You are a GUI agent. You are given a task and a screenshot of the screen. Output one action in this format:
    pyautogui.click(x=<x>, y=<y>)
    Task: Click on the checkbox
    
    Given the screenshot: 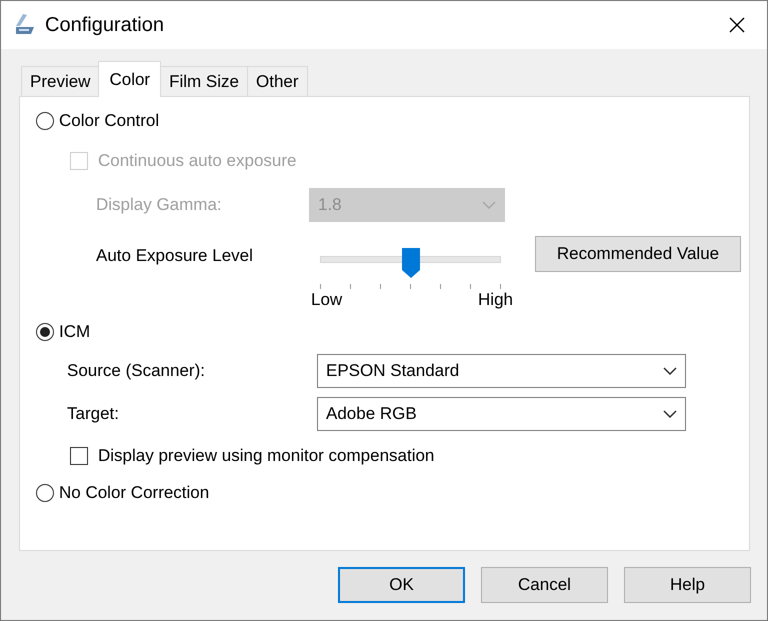 What is the action you would take?
    pyautogui.click(x=79, y=456)
    